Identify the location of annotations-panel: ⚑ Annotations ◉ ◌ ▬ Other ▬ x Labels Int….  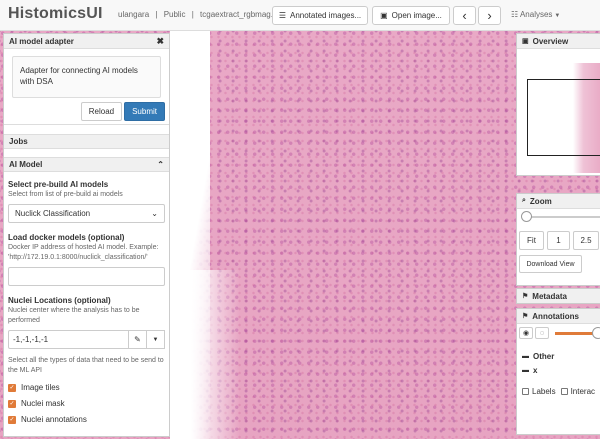
(558, 371).